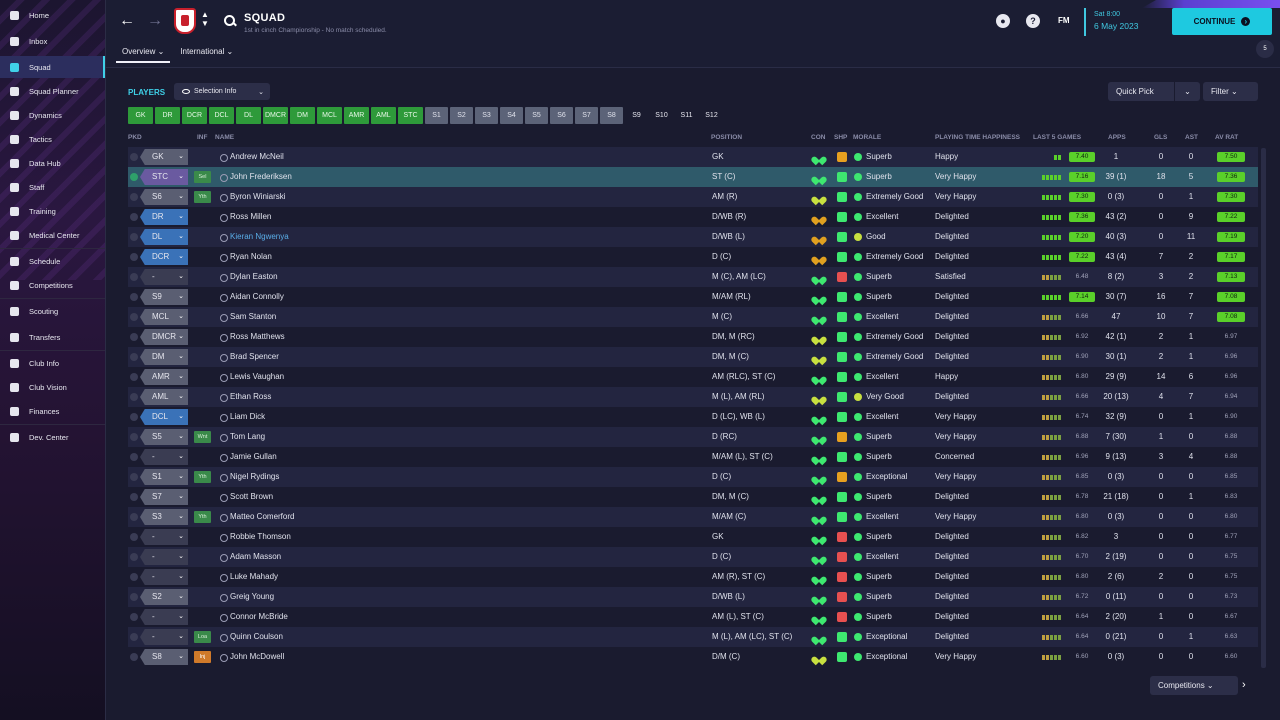 Image resolution: width=1280 pixels, height=720 pixels. Describe the element at coordinates (257, 377) in the screenshot. I see `player-name: Lewis Vaughan` at that location.